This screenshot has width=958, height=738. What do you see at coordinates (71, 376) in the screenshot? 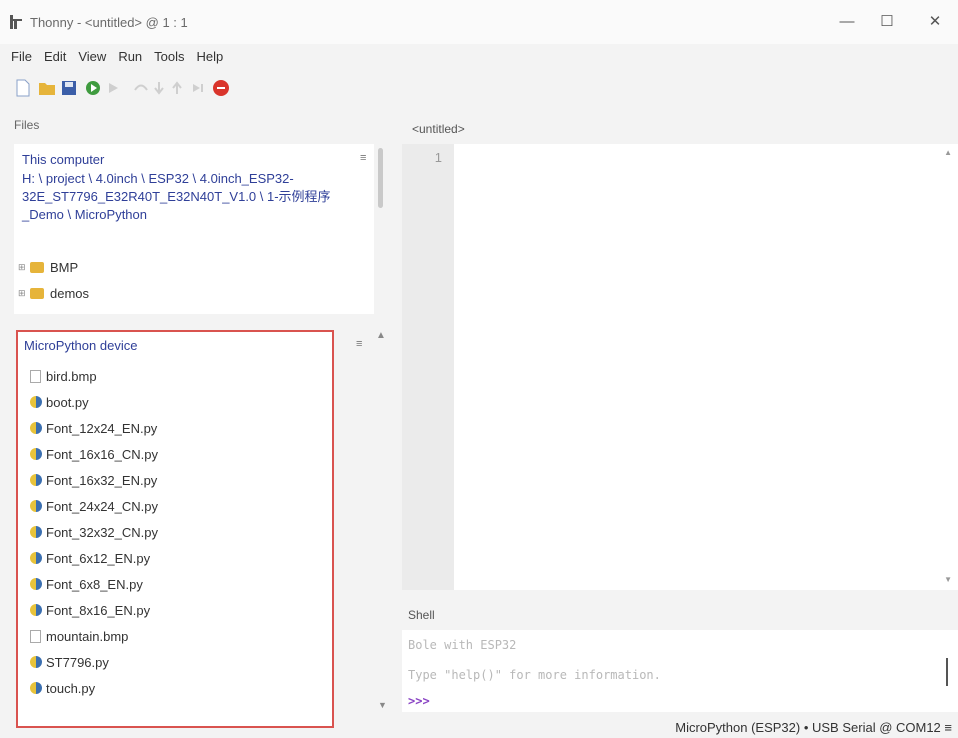
I see `device-file-name: bird.bmp` at bounding box center [71, 376].